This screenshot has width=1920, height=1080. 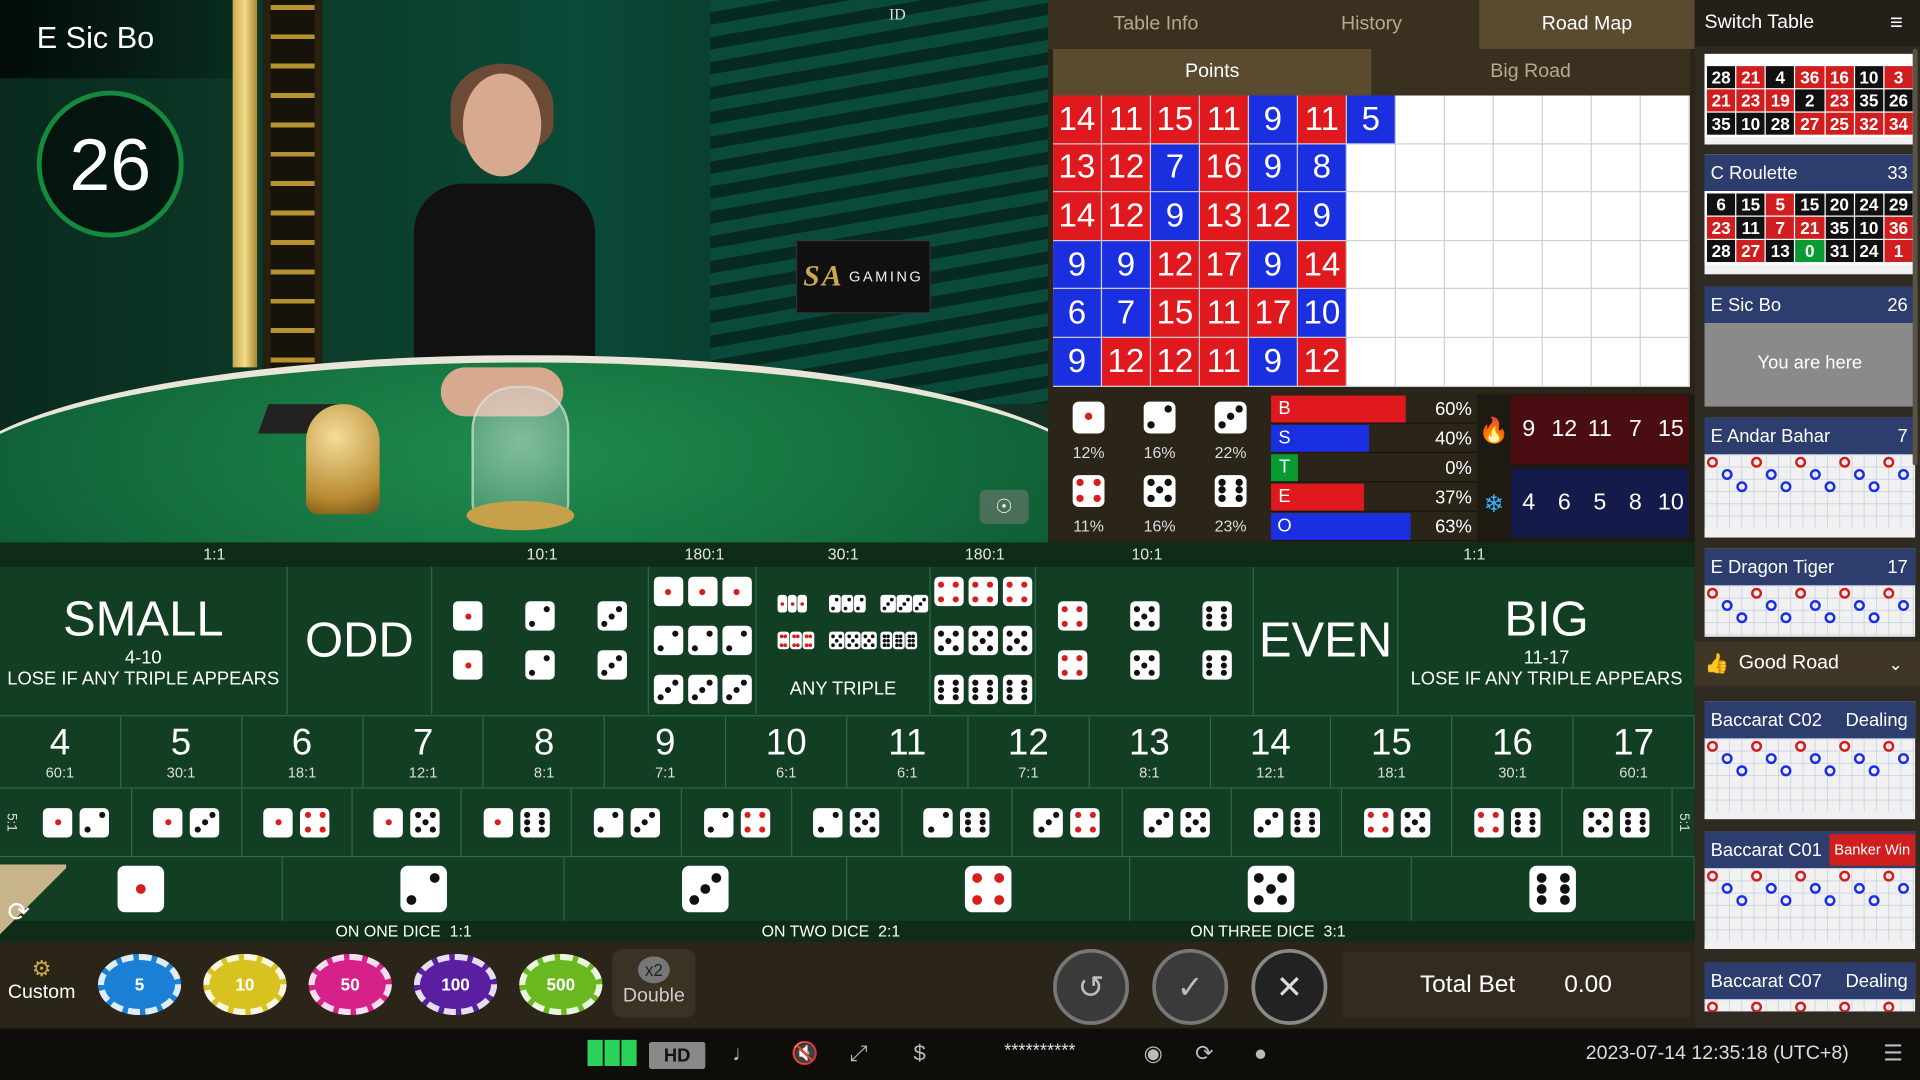 I want to click on sum-bet-13: 13 8:1, so click(x=1150, y=752).